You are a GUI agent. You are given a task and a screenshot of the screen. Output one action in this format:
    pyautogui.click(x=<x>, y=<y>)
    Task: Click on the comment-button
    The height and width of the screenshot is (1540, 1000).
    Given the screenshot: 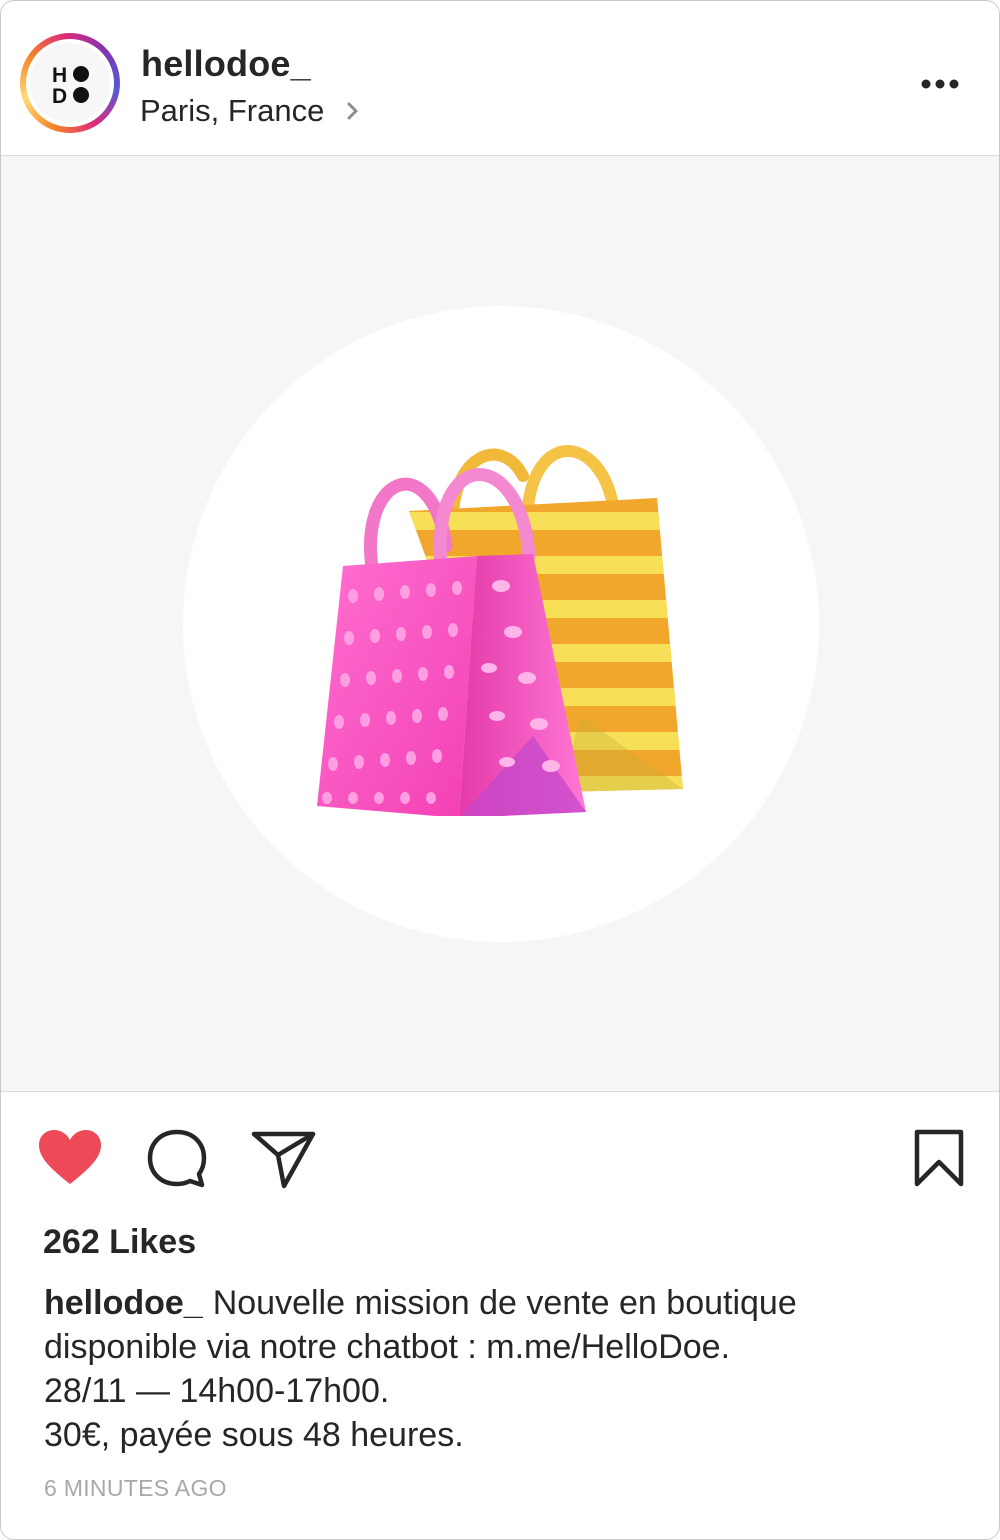 What is the action you would take?
    pyautogui.click(x=177, y=1159)
    